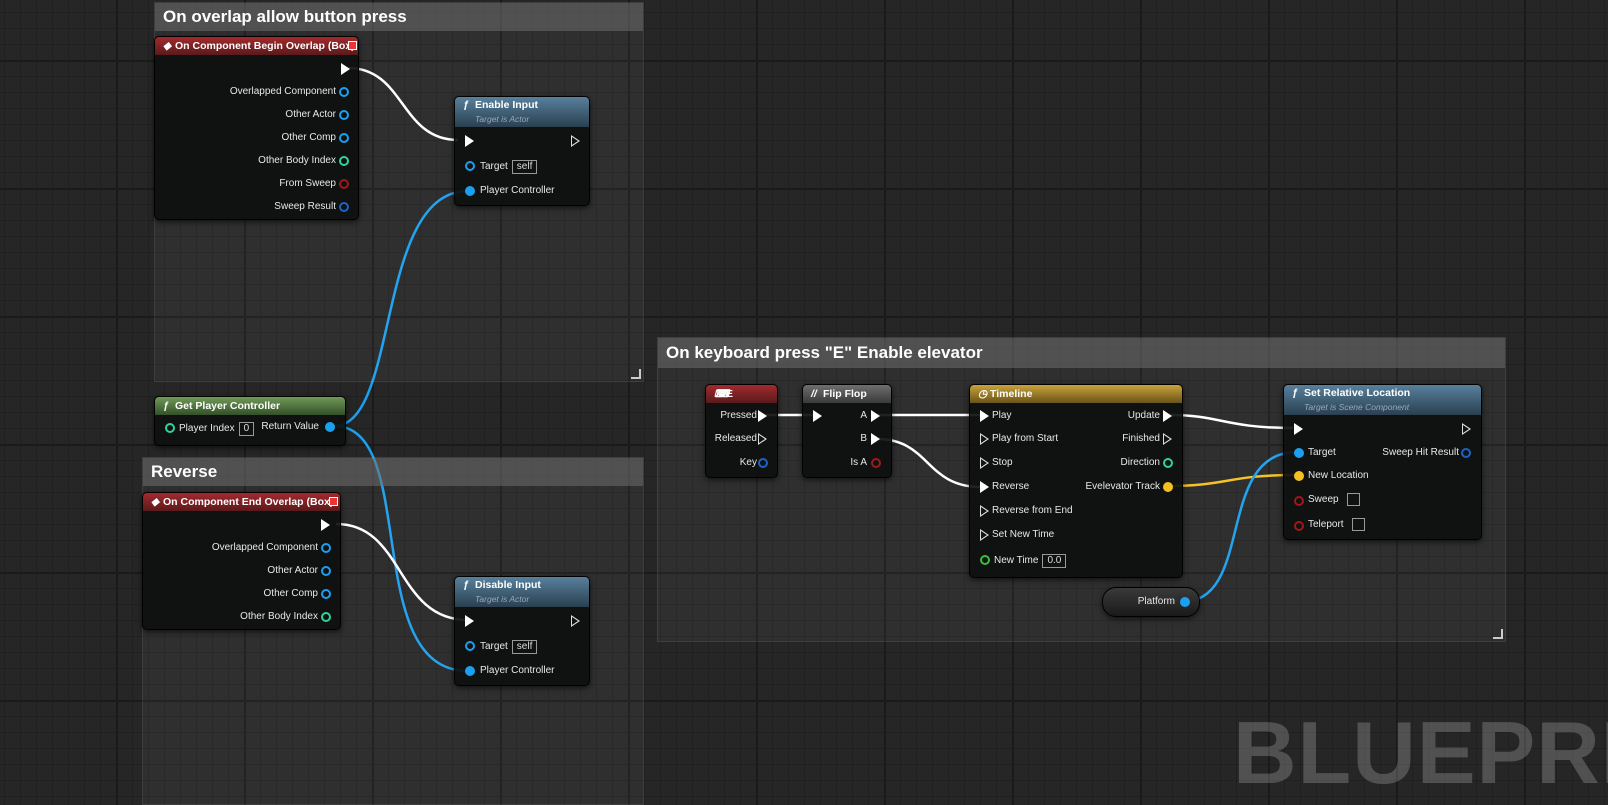 The width and height of the screenshot is (1608, 805). Describe the element at coordinates (502, 119) in the screenshot. I see `node-subtitle: Target is Actor` at that location.